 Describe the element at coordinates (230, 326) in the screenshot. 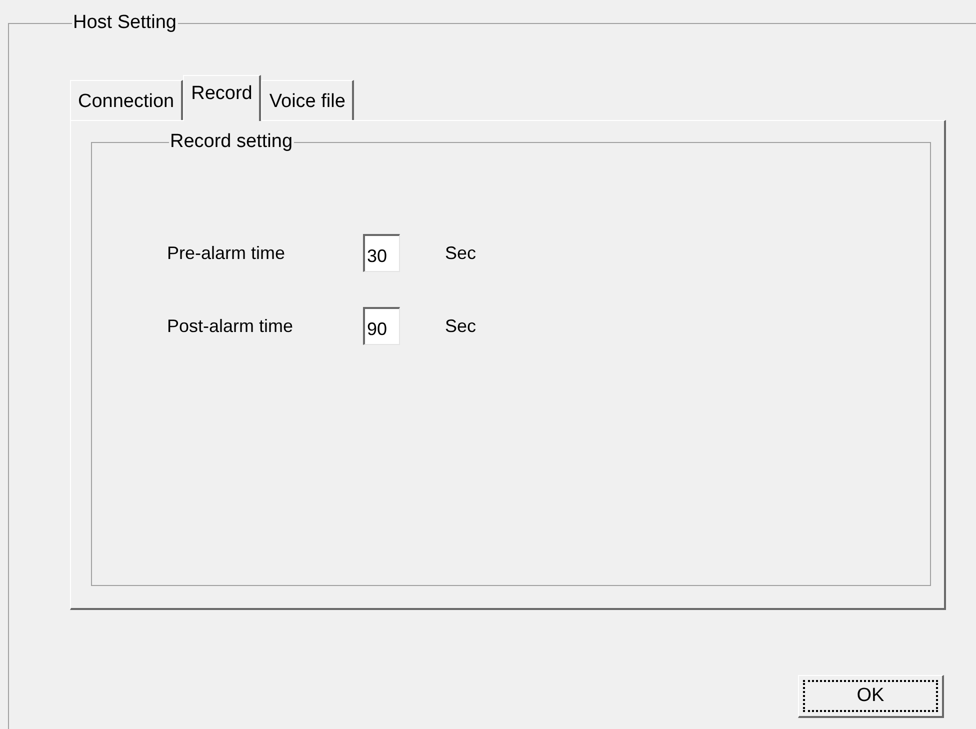

I see `field-label: Post-alarm time` at that location.